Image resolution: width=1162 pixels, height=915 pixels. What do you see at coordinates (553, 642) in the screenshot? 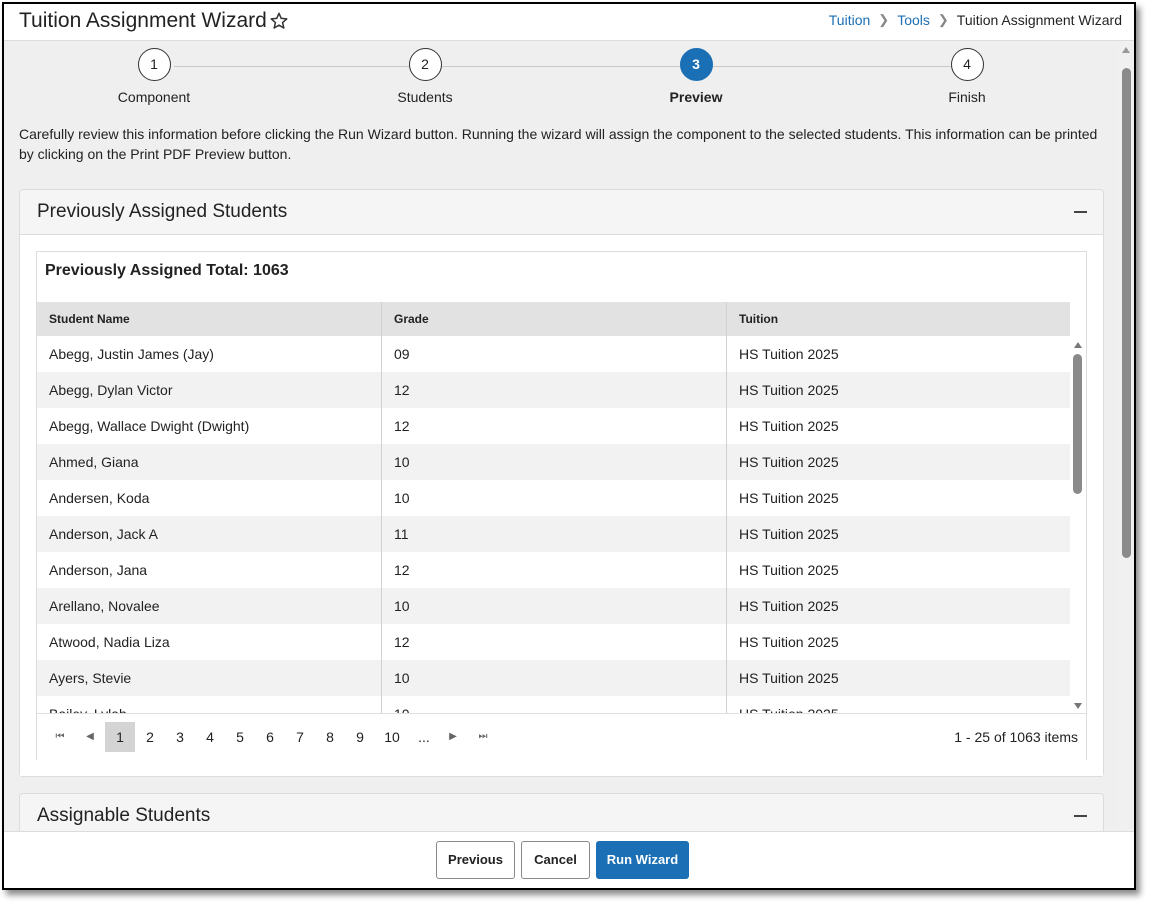
I see `table-row: Atwood, Nadia Liza 12 HS Tuition 2025` at bounding box center [553, 642].